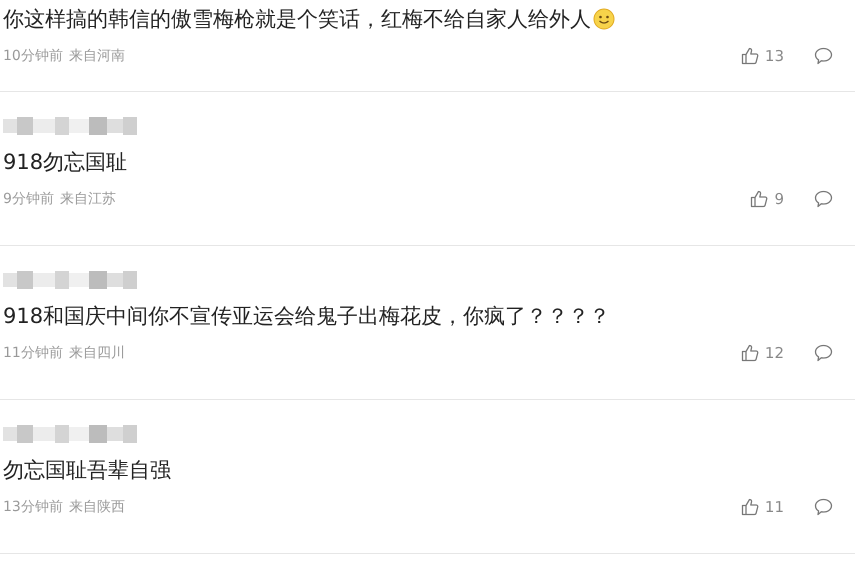 This screenshot has width=855, height=577. Describe the element at coordinates (33, 507) in the screenshot. I see `comment-time: 13分钟前` at that location.